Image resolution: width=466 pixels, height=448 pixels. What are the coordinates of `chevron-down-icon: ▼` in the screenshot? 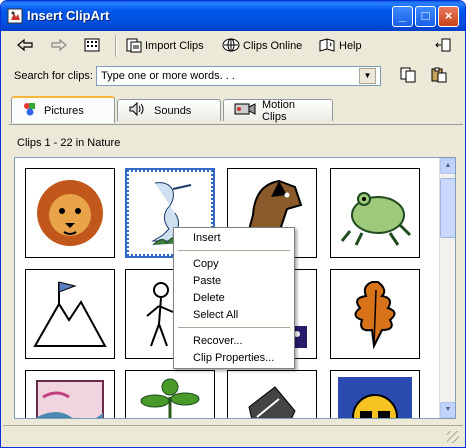 It's located at (367, 75).